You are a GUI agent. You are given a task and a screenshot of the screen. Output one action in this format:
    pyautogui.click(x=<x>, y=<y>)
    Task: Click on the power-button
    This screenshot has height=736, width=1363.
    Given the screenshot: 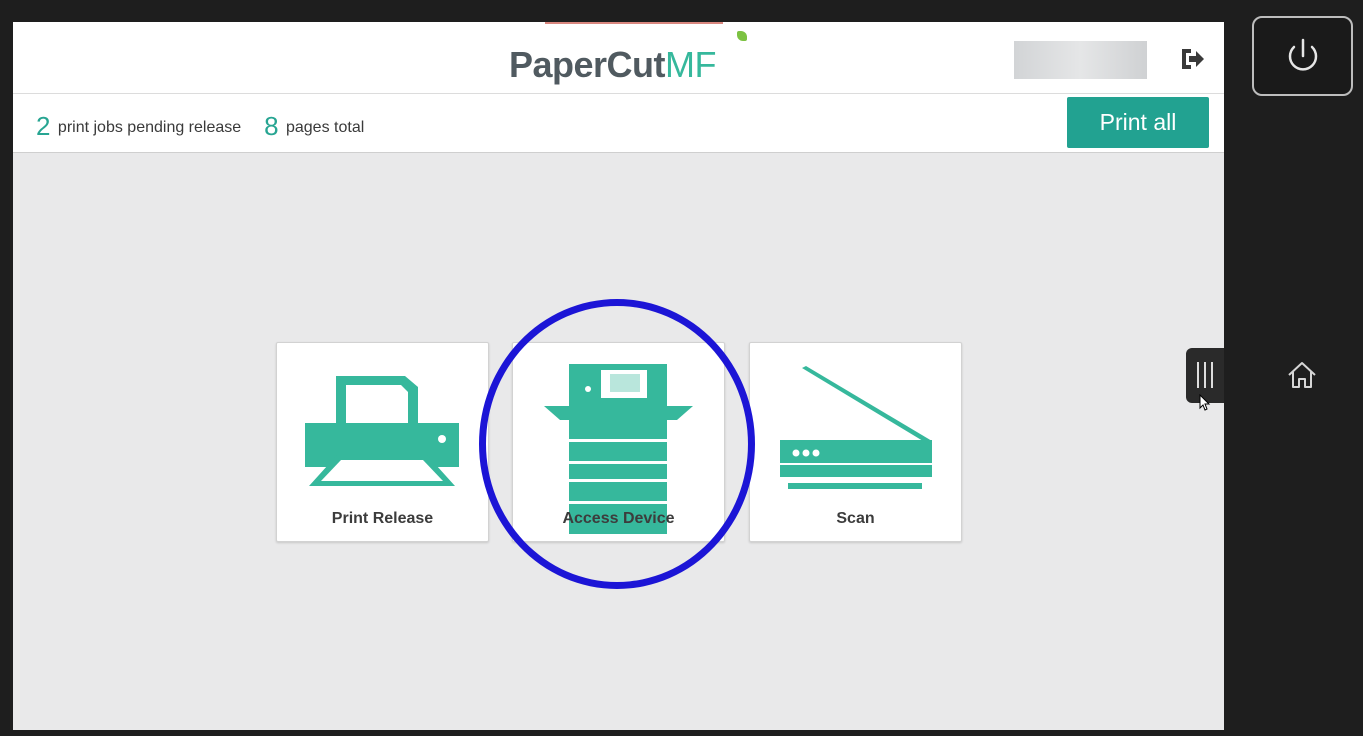 What is the action you would take?
    pyautogui.click(x=1302, y=56)
    